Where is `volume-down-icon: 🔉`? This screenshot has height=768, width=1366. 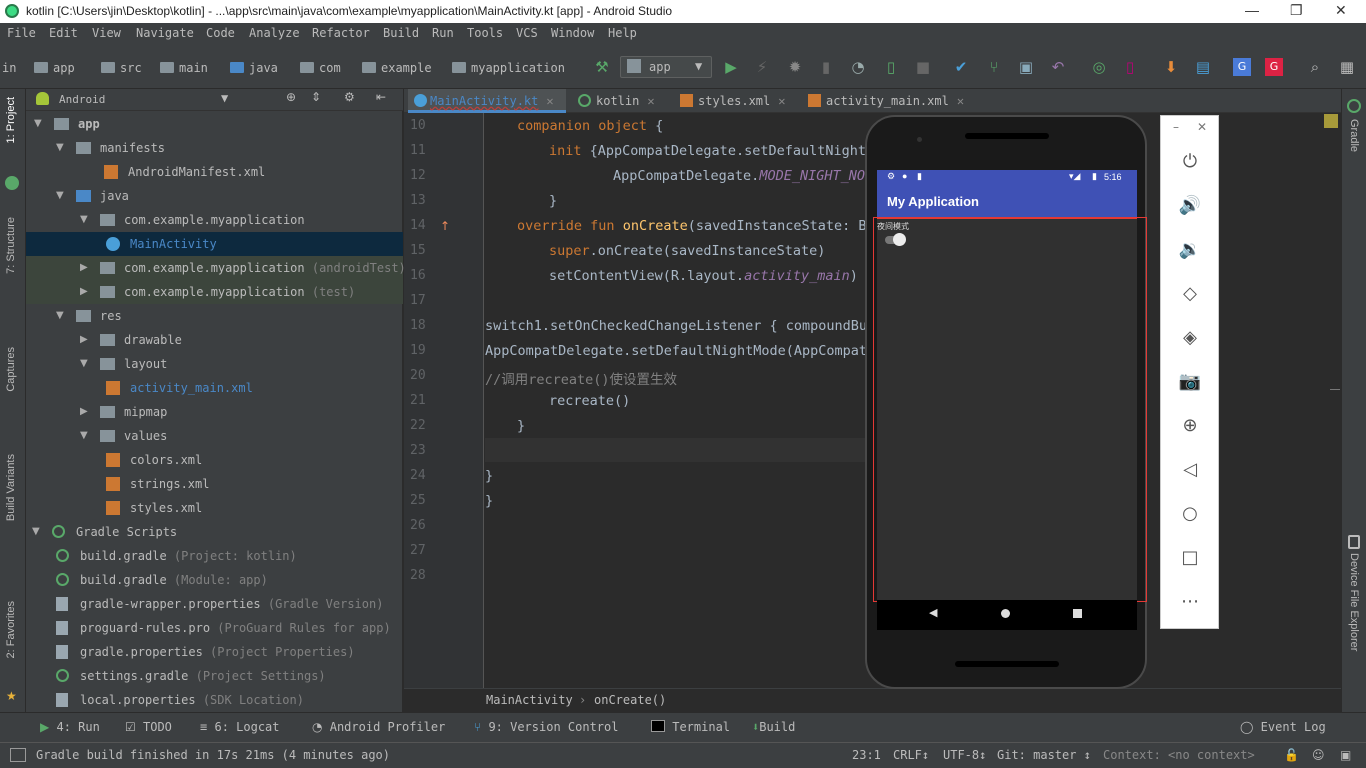
volume-down-icon: 🔉 is located at coordinates (1190, 250).